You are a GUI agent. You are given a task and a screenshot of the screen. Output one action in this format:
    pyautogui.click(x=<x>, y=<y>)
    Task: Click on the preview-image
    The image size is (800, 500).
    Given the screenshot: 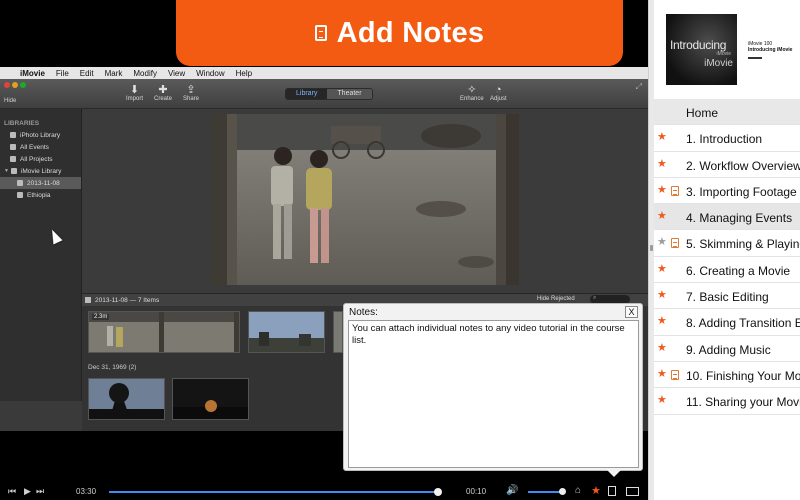 What is the action you would take?
    pyautogui.click(x=365, y=199)
    